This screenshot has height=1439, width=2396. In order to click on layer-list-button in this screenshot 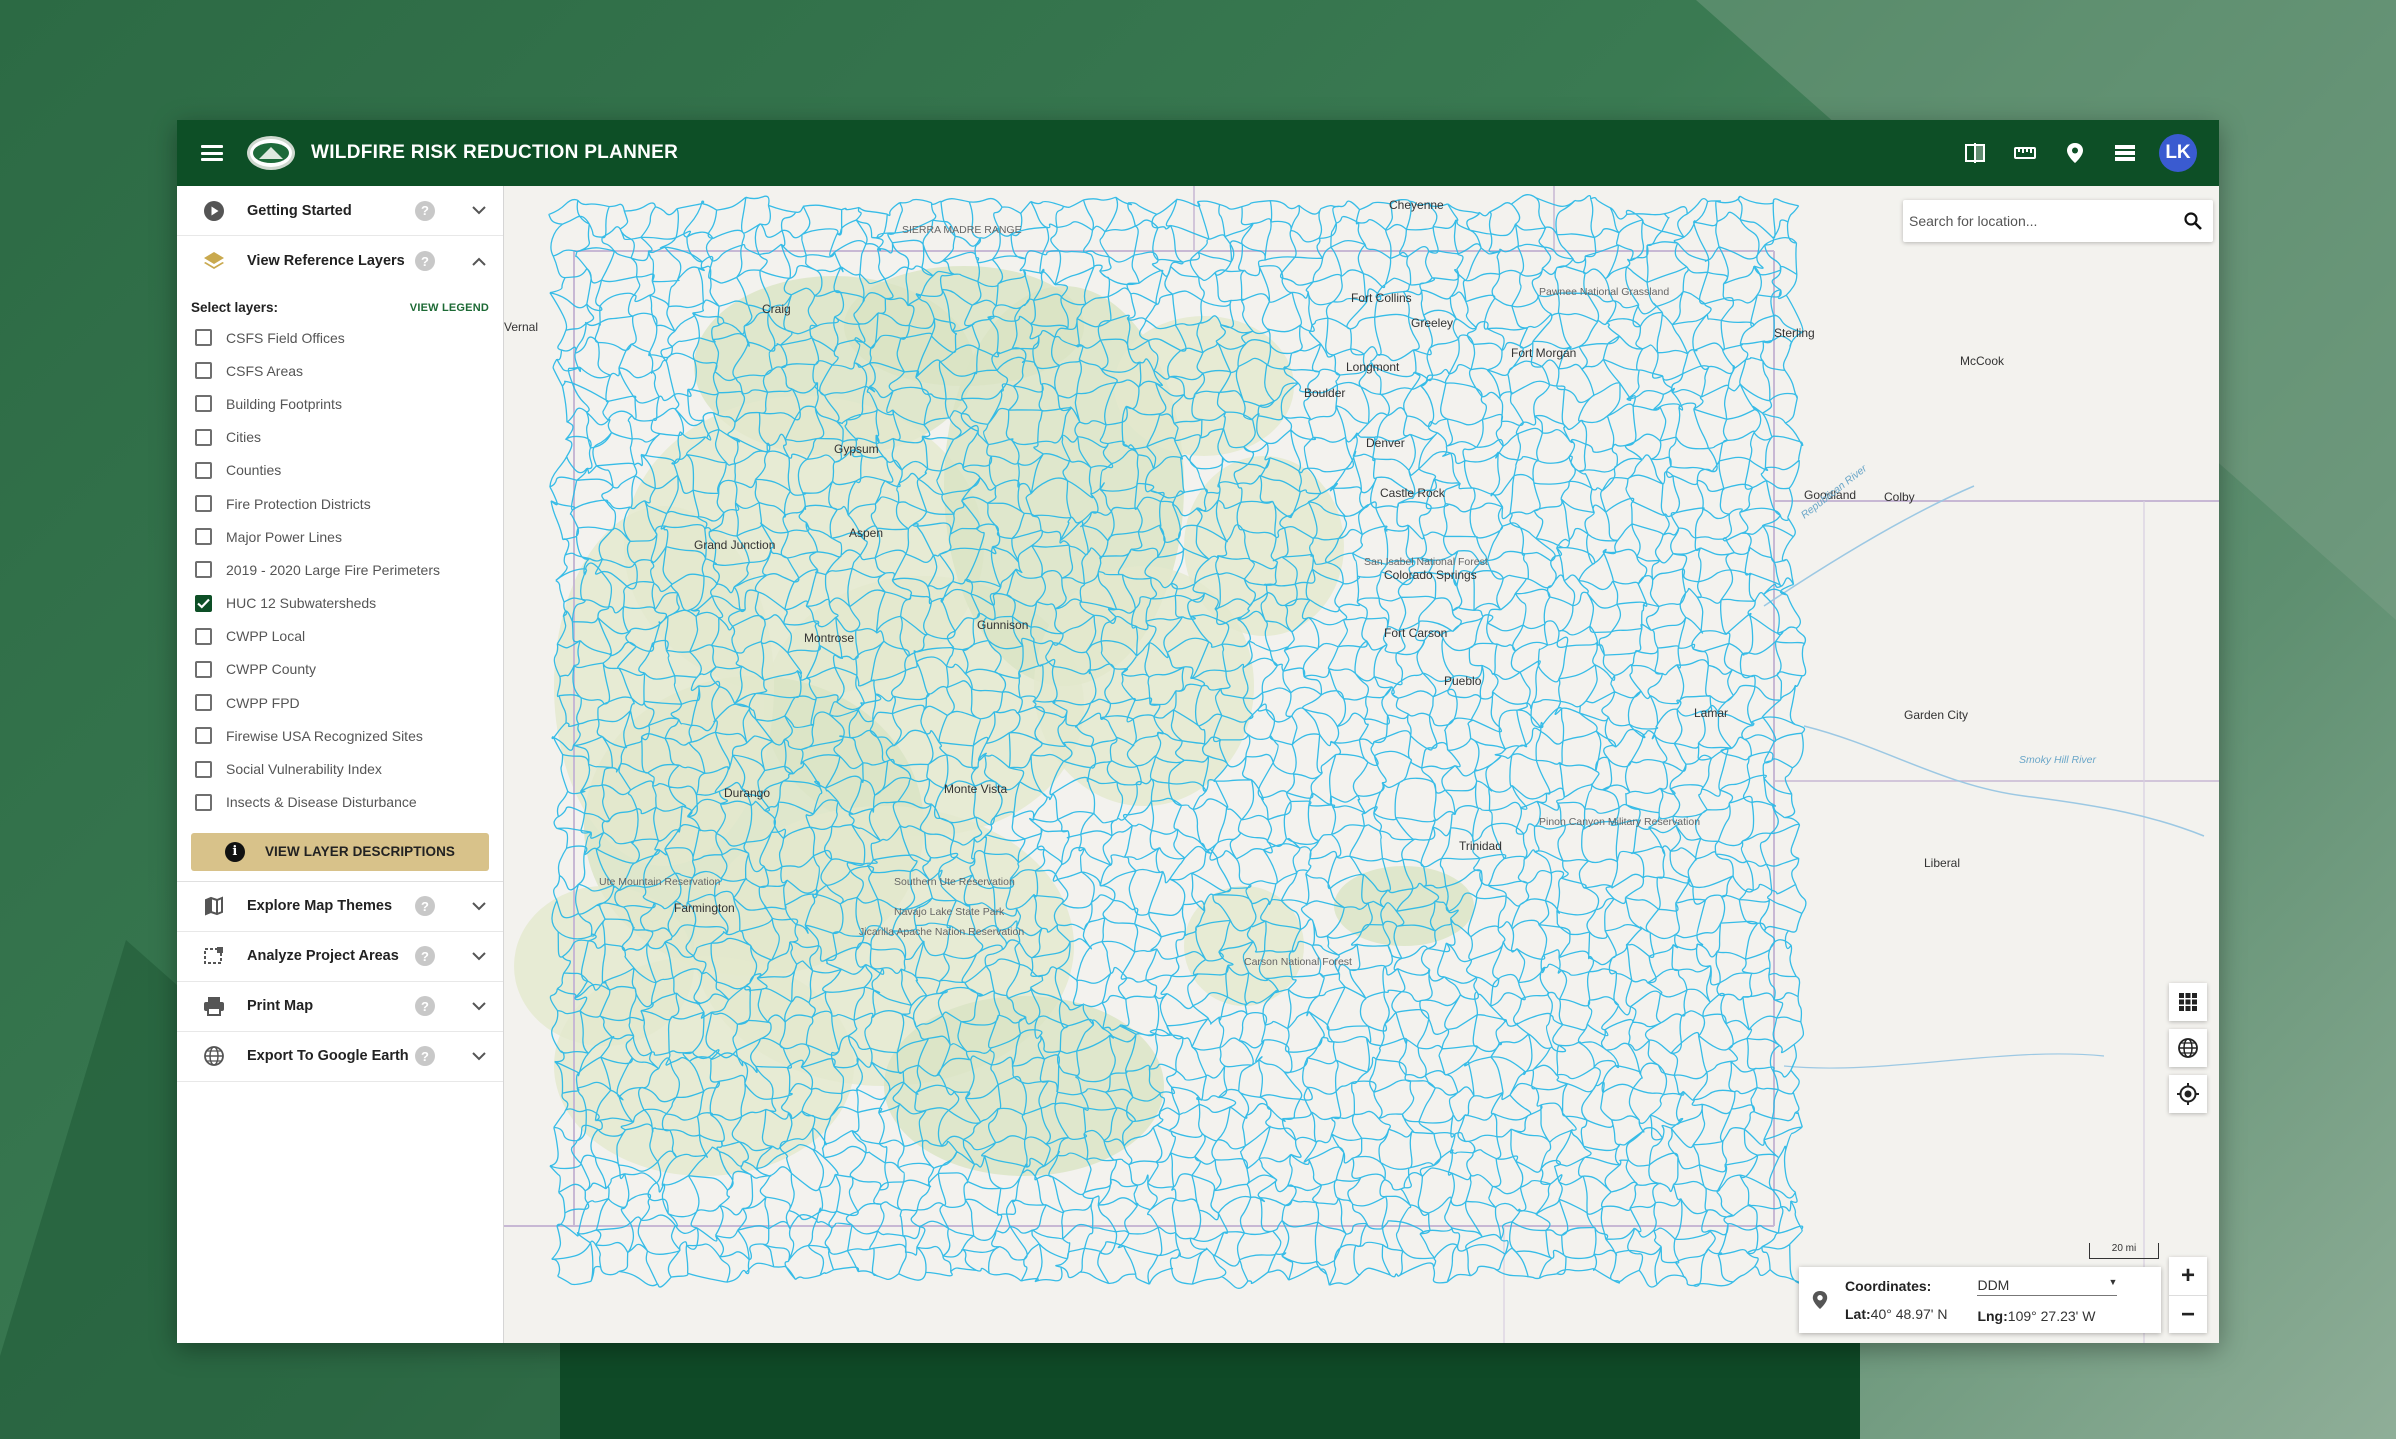, I will do `click(2125, 153)`.